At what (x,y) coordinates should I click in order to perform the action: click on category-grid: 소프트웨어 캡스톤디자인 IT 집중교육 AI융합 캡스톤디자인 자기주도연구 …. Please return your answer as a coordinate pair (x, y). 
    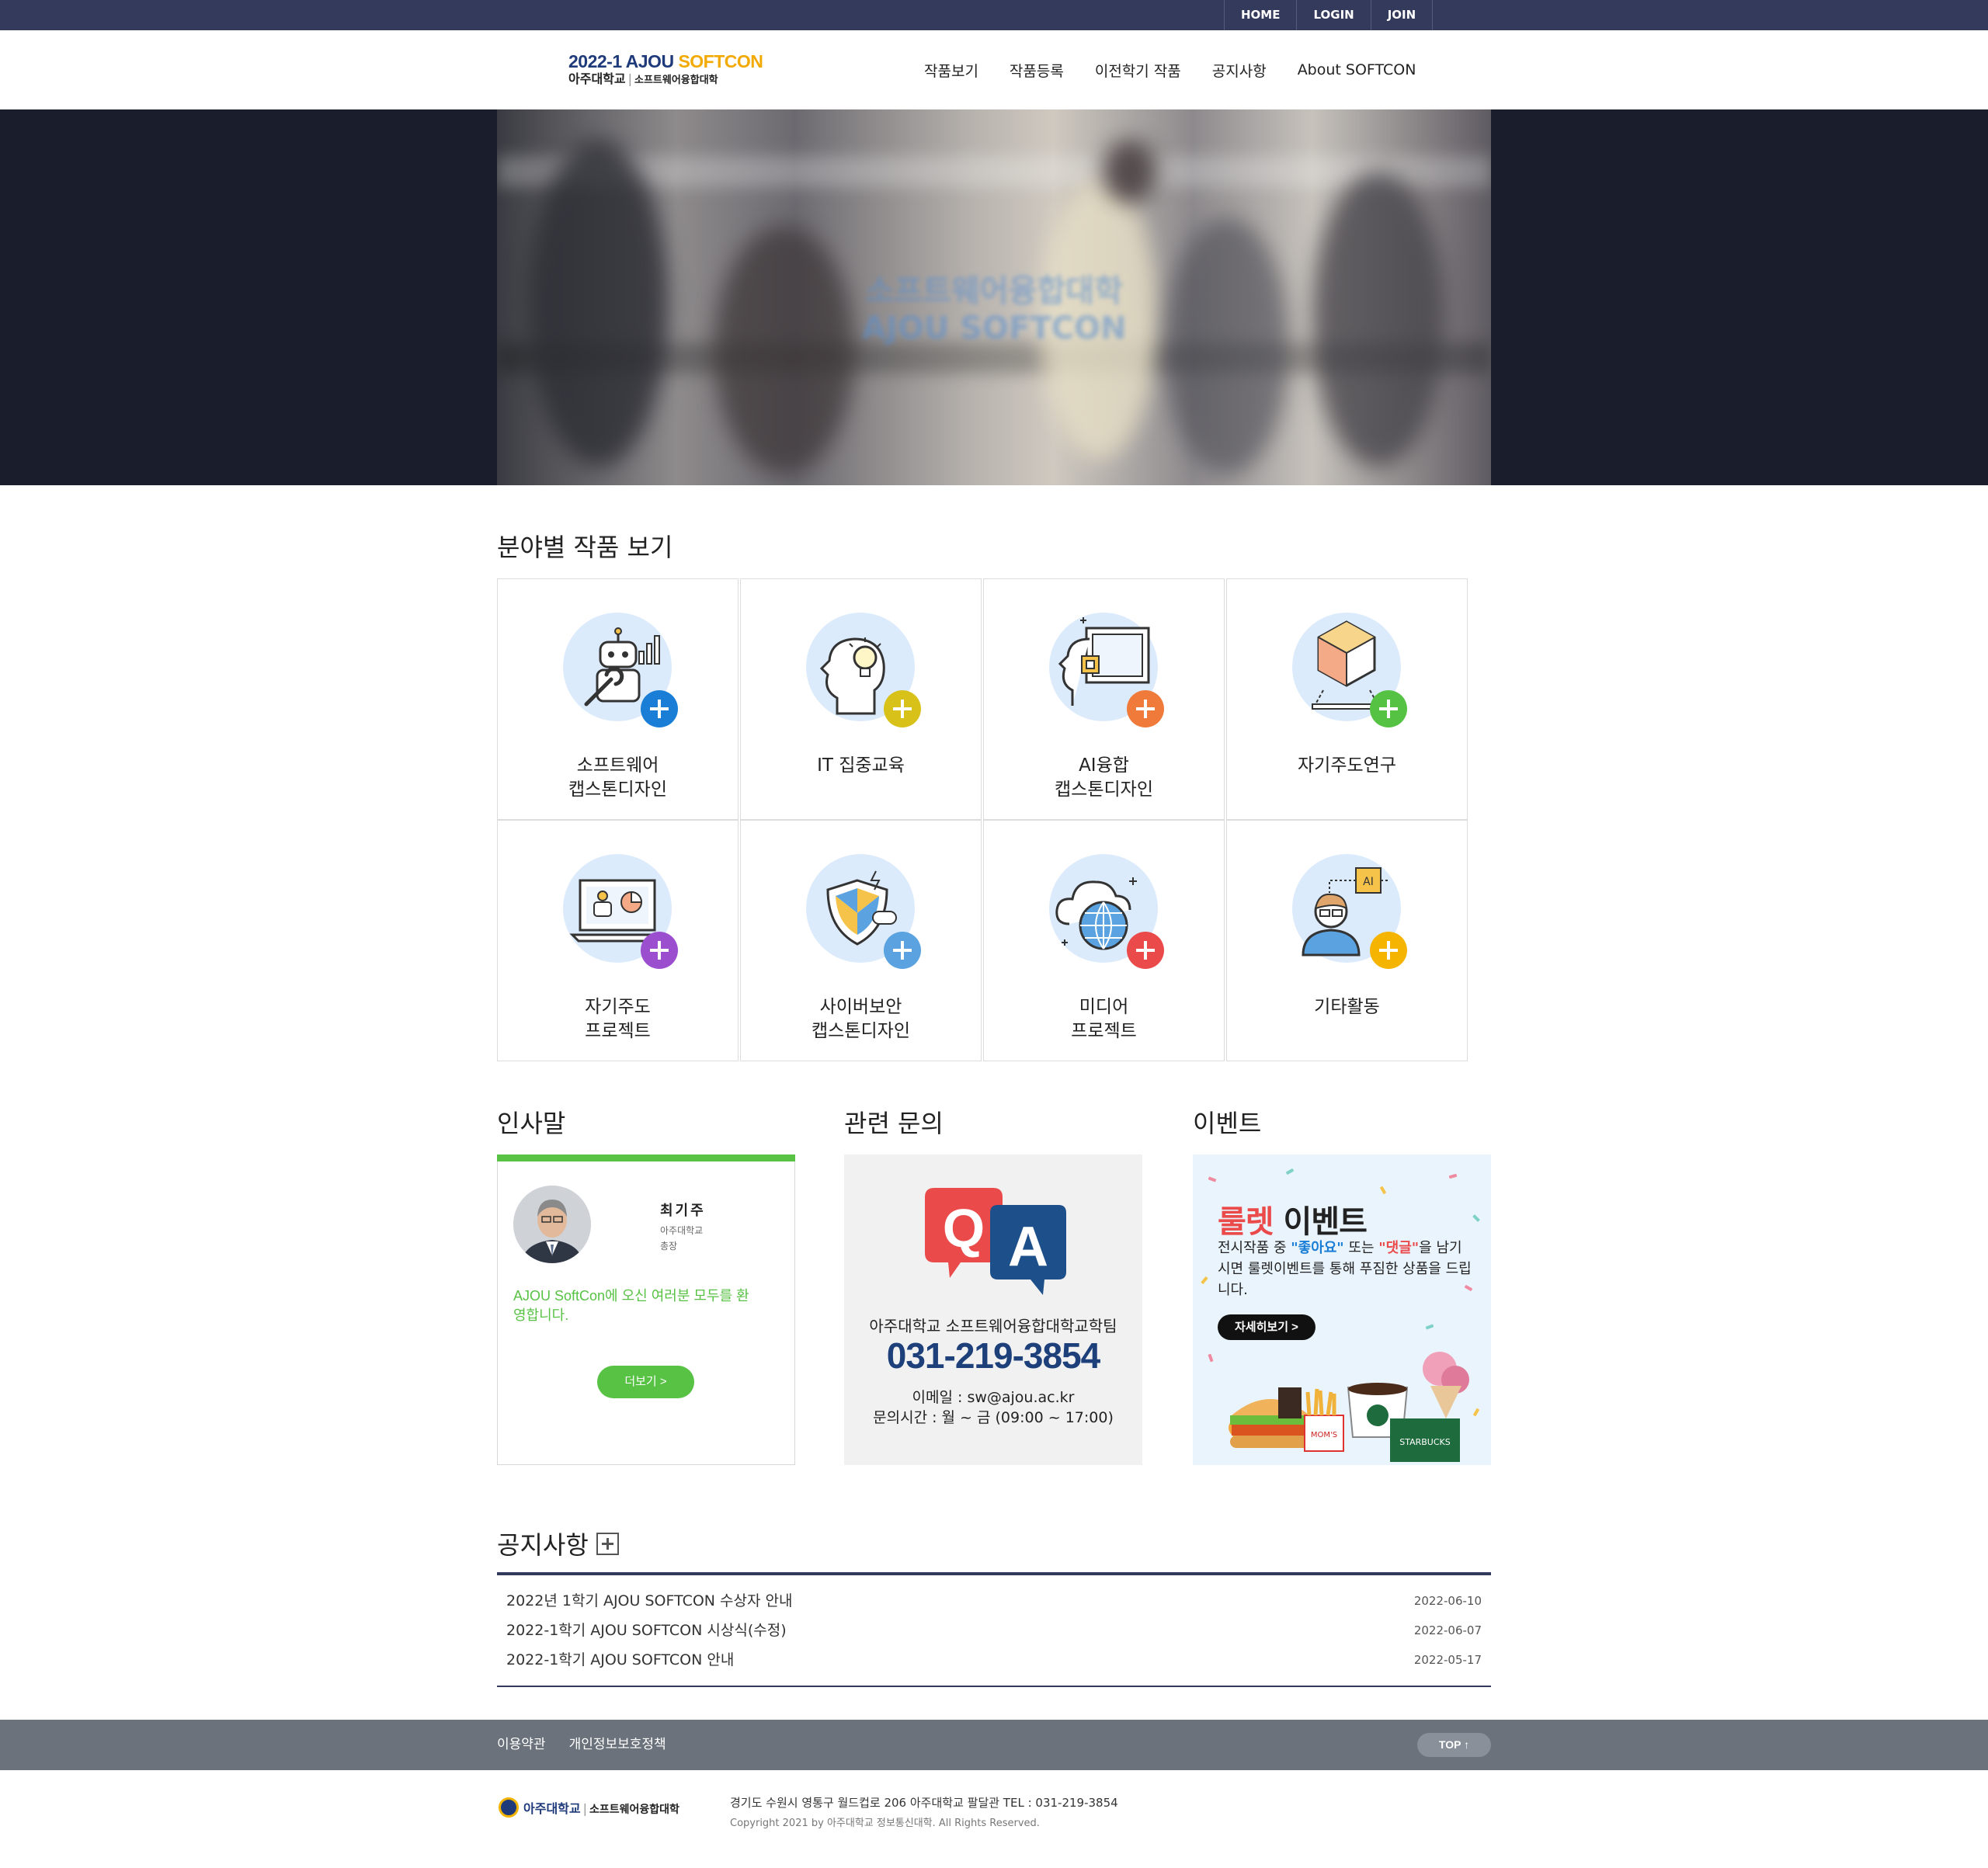
    Looking at the image, I should click on (983, 820).